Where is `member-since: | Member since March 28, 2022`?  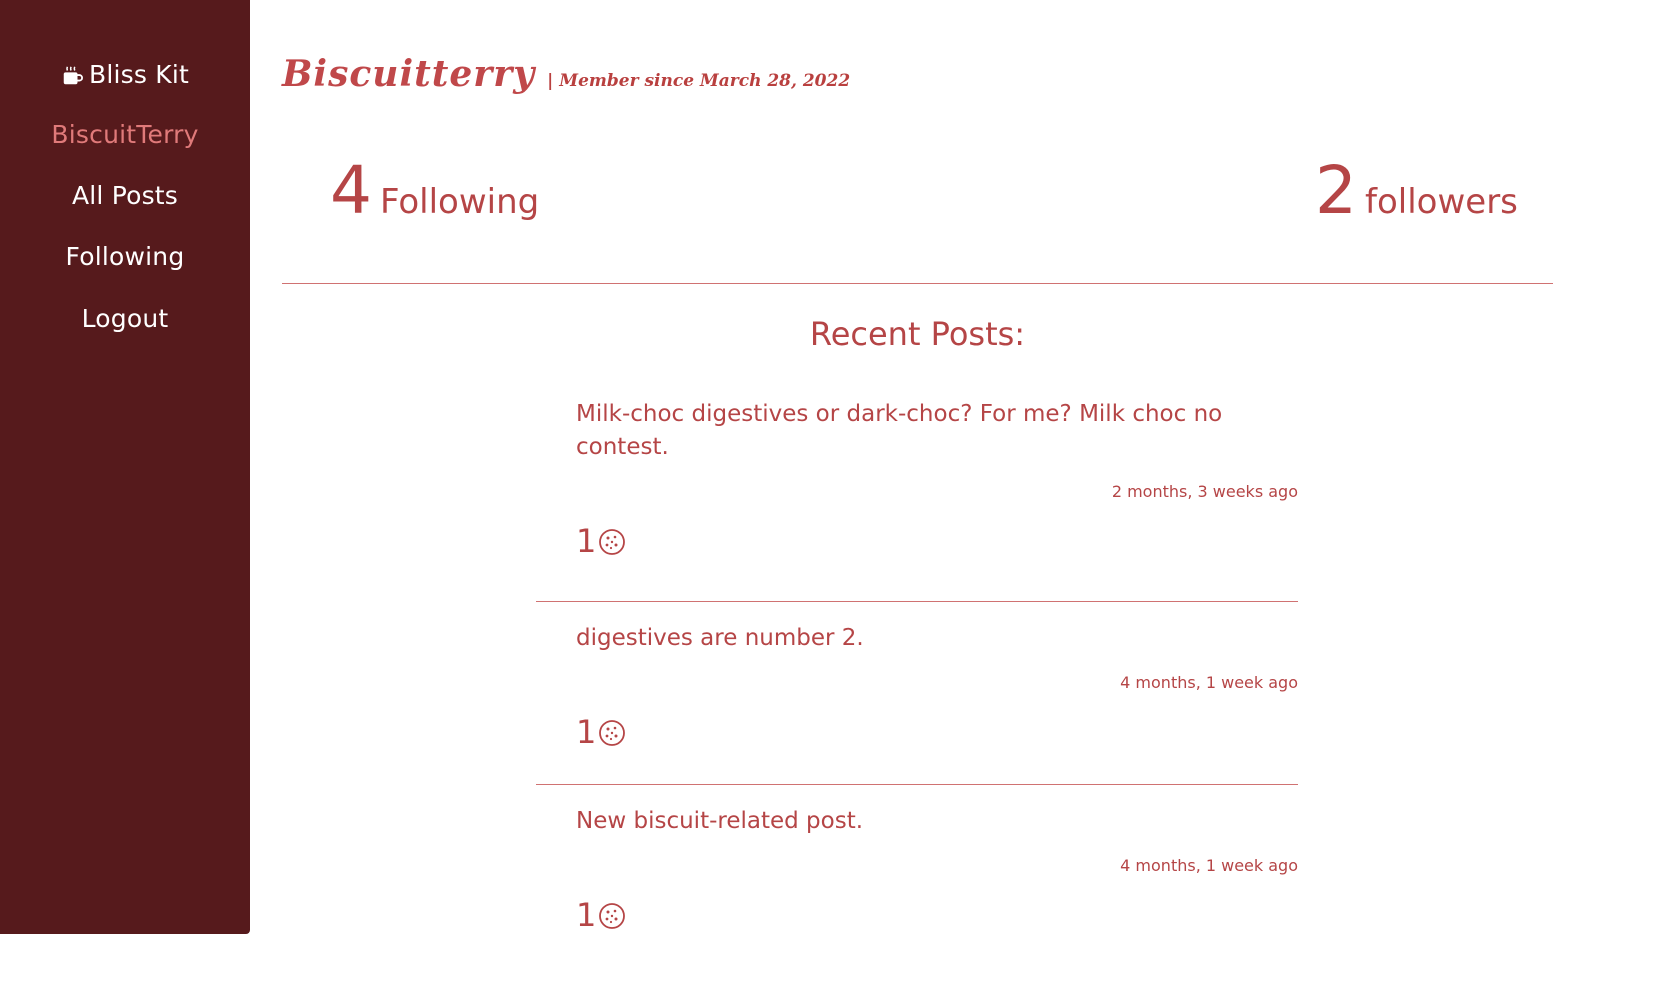
member-since: | Member since March 28, 2022 is located at coordinates (699, 81).